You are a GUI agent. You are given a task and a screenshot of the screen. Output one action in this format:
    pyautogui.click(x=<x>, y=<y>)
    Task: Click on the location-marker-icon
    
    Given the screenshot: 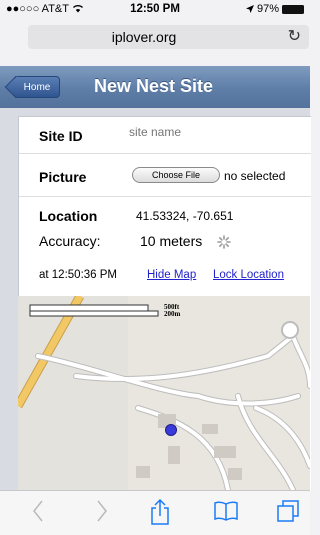 What is the action you would take?
    pyautogui.click(x=171, y=430)
    